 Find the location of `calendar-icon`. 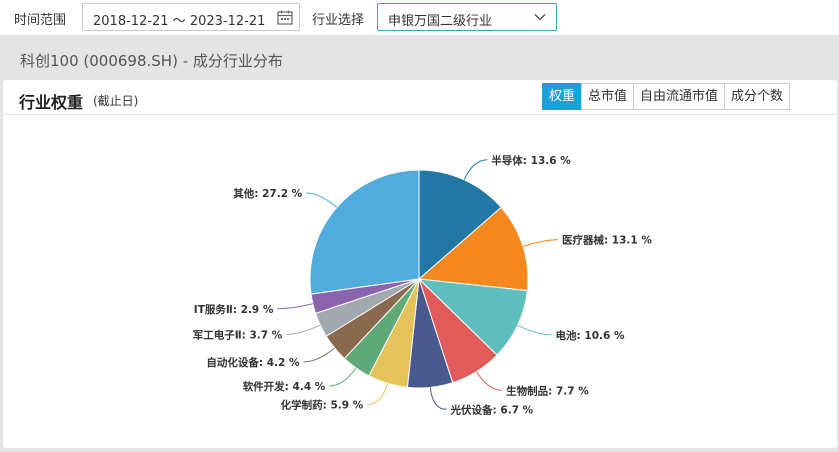

calendar-icon is located at coordinates (285, 17).